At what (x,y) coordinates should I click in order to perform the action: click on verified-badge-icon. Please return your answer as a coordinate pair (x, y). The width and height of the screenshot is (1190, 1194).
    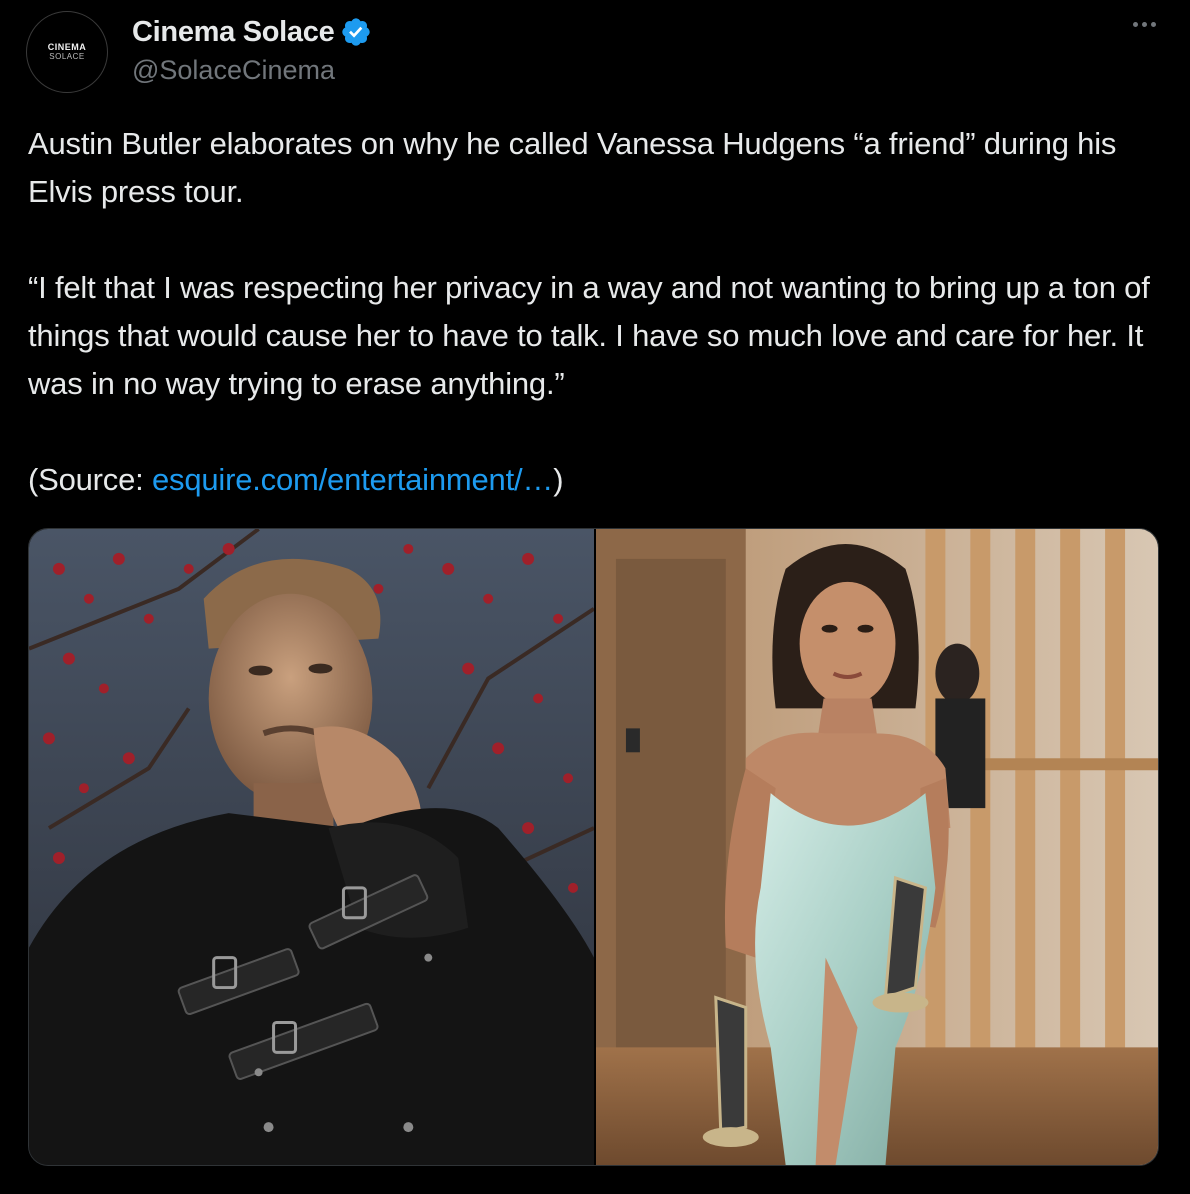
    Looking at the image, I should click on (356, 32).